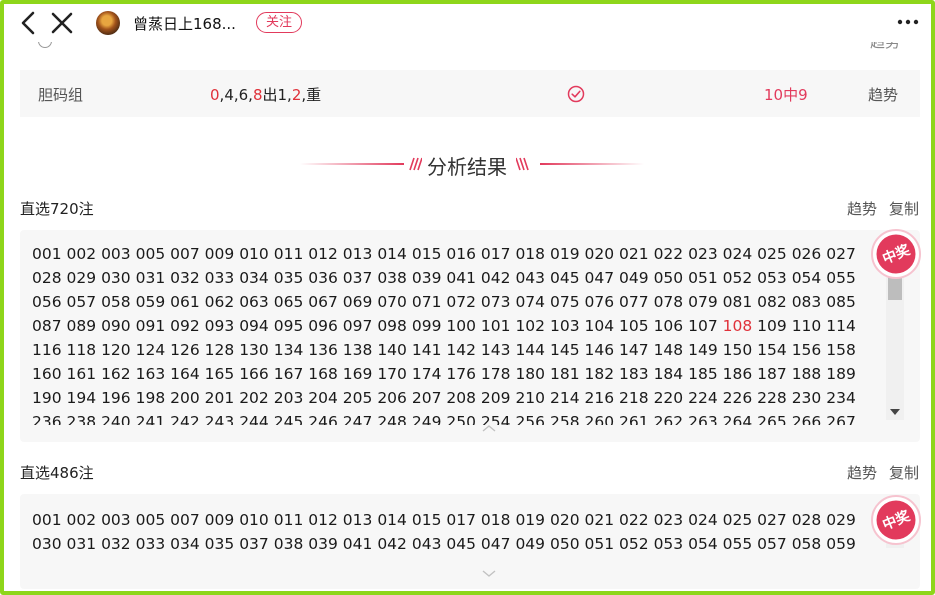 The height and width of the screenshot is (595, 935). Describe the element at coordinates (392, 350) in the screenshot. I see `number-item: 140` at that location.